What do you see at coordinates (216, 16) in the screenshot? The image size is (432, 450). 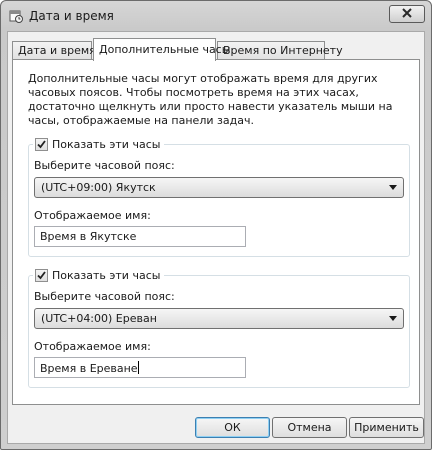 I see `title-bar: Дата и время` at bounding box center [216, 16].